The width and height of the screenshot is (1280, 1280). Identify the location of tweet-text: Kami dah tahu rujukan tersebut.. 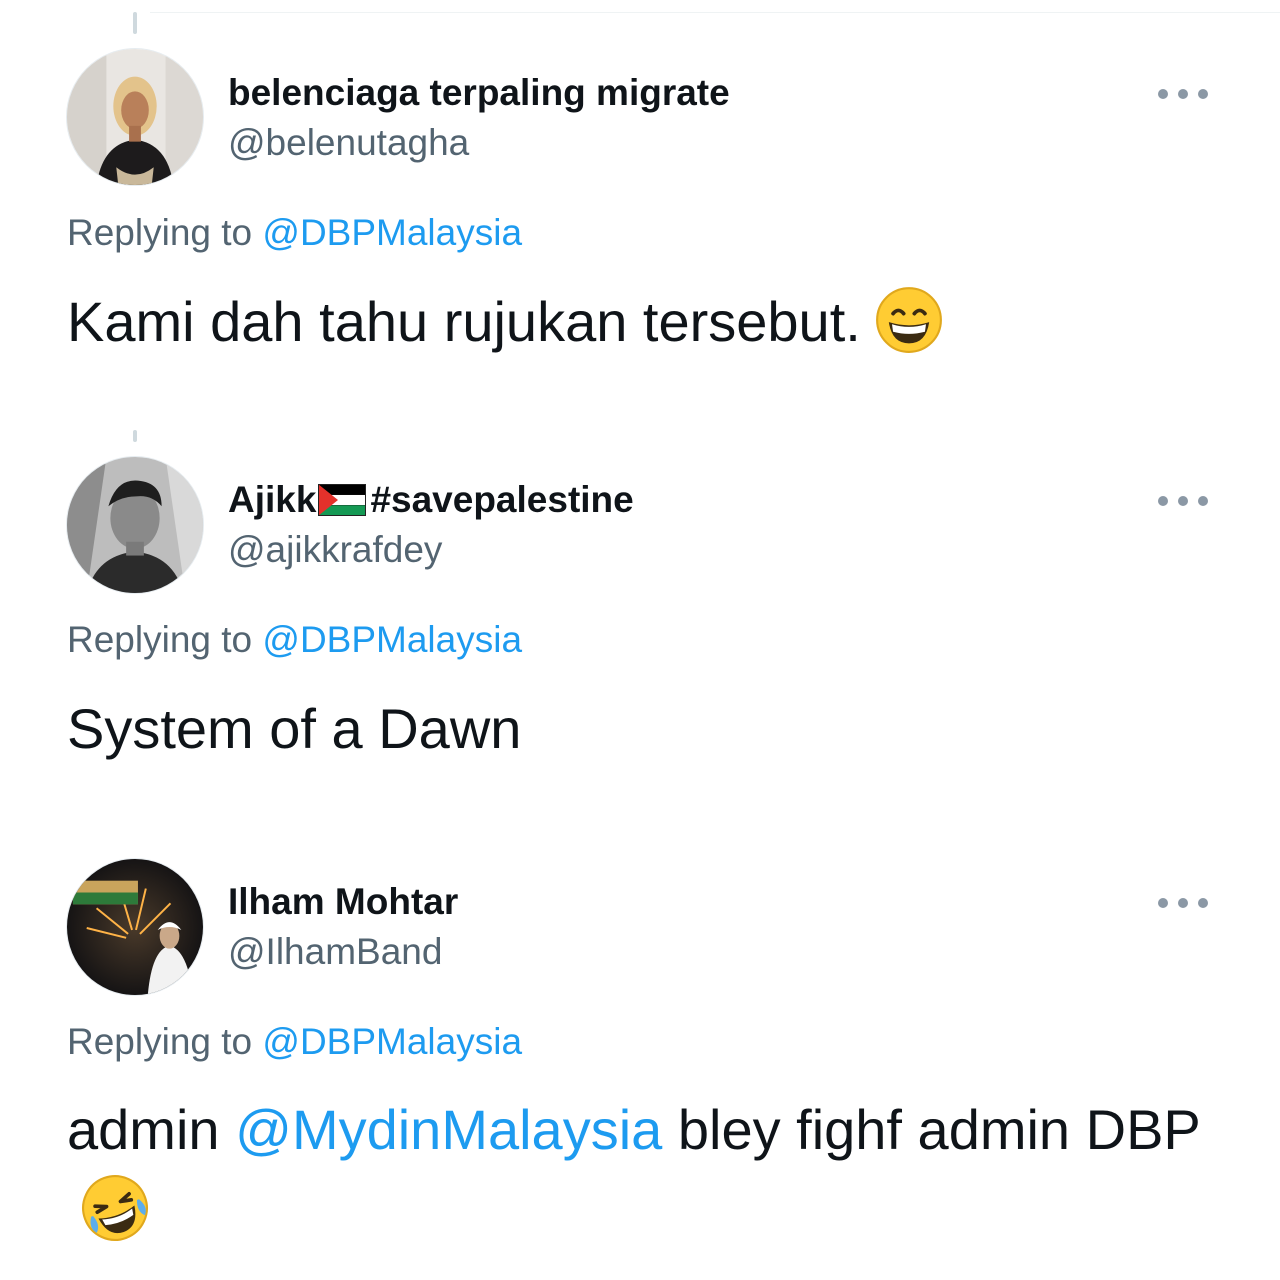
(642, 322).